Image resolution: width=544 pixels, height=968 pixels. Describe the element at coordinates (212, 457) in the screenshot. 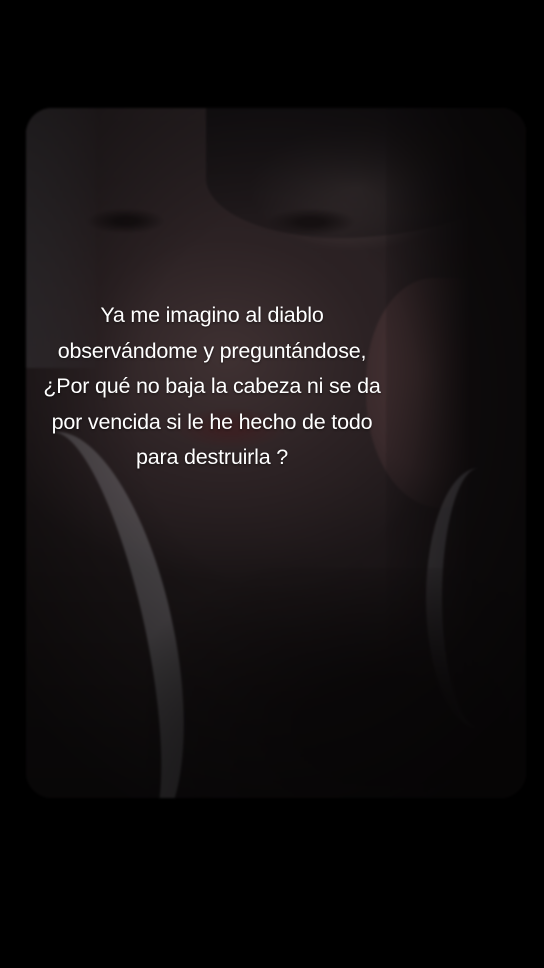

I see `caption-line: para destruirla ?` at that location.